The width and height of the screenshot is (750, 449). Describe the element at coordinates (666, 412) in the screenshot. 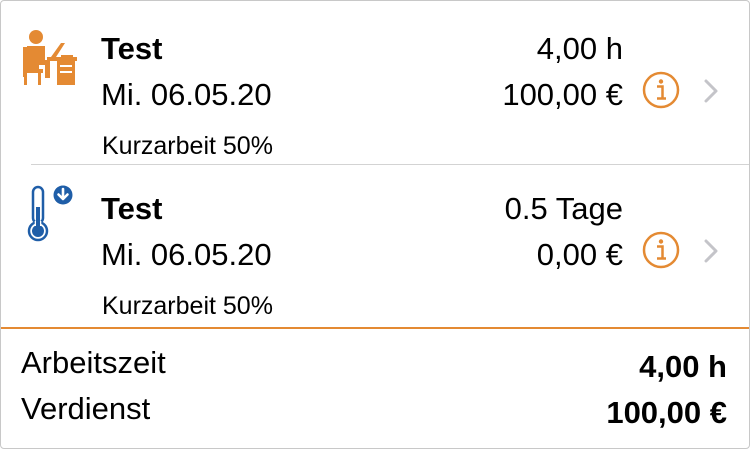

I see `earnings-total: 100,00 €` at that location.